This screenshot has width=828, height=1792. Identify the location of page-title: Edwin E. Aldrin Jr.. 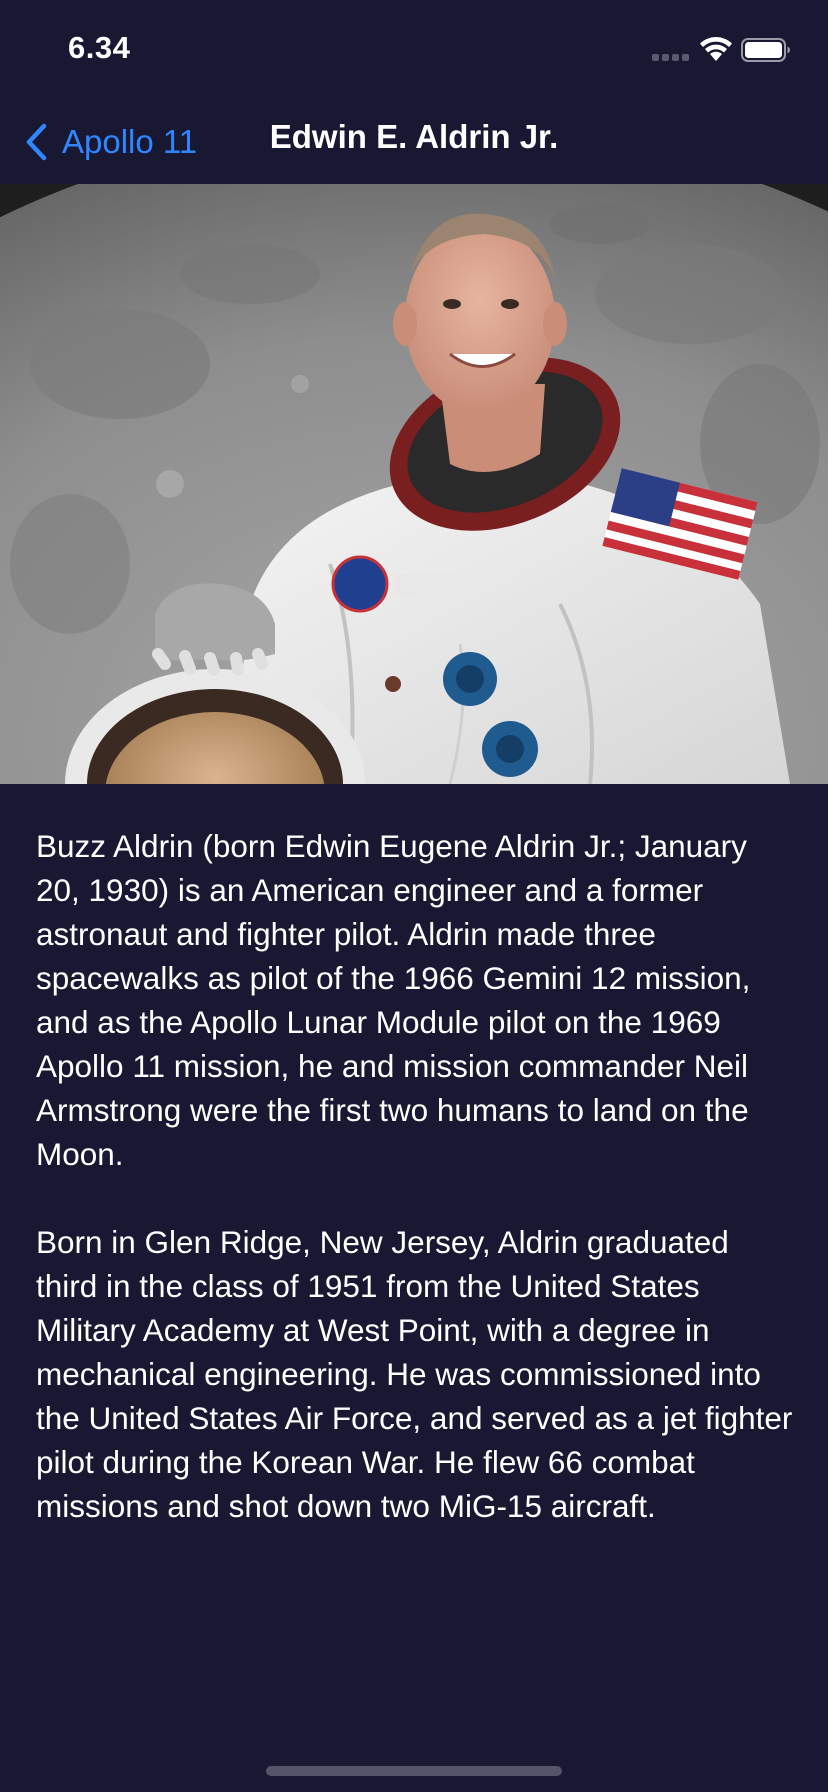
(414, 136).